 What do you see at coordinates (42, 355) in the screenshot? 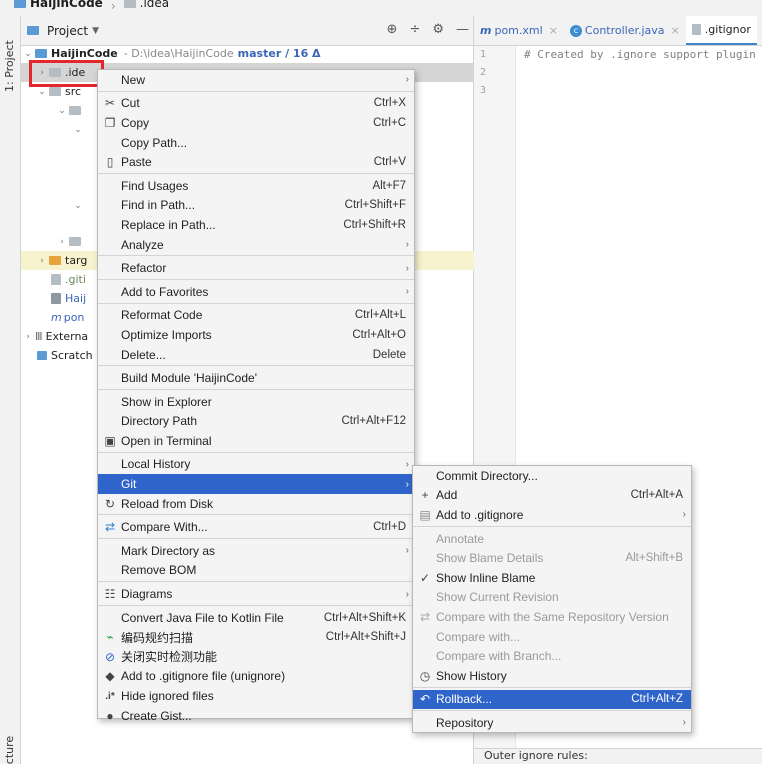
I see `scratch-icon` at bounding box center [42, 355].